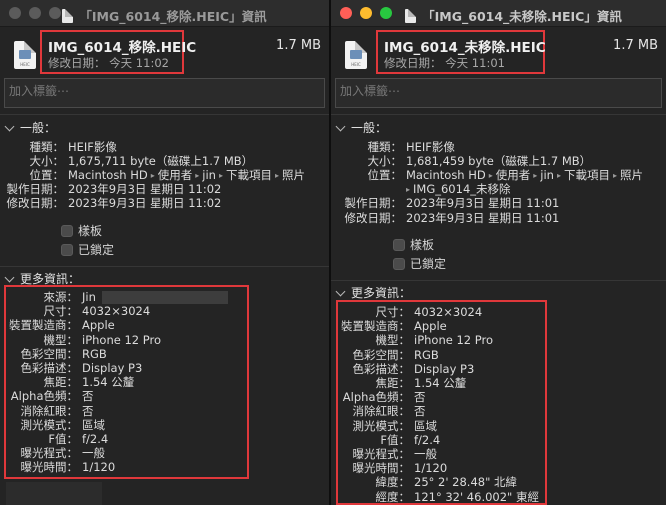  I want to click on redacted-footer, so click(54, 493).